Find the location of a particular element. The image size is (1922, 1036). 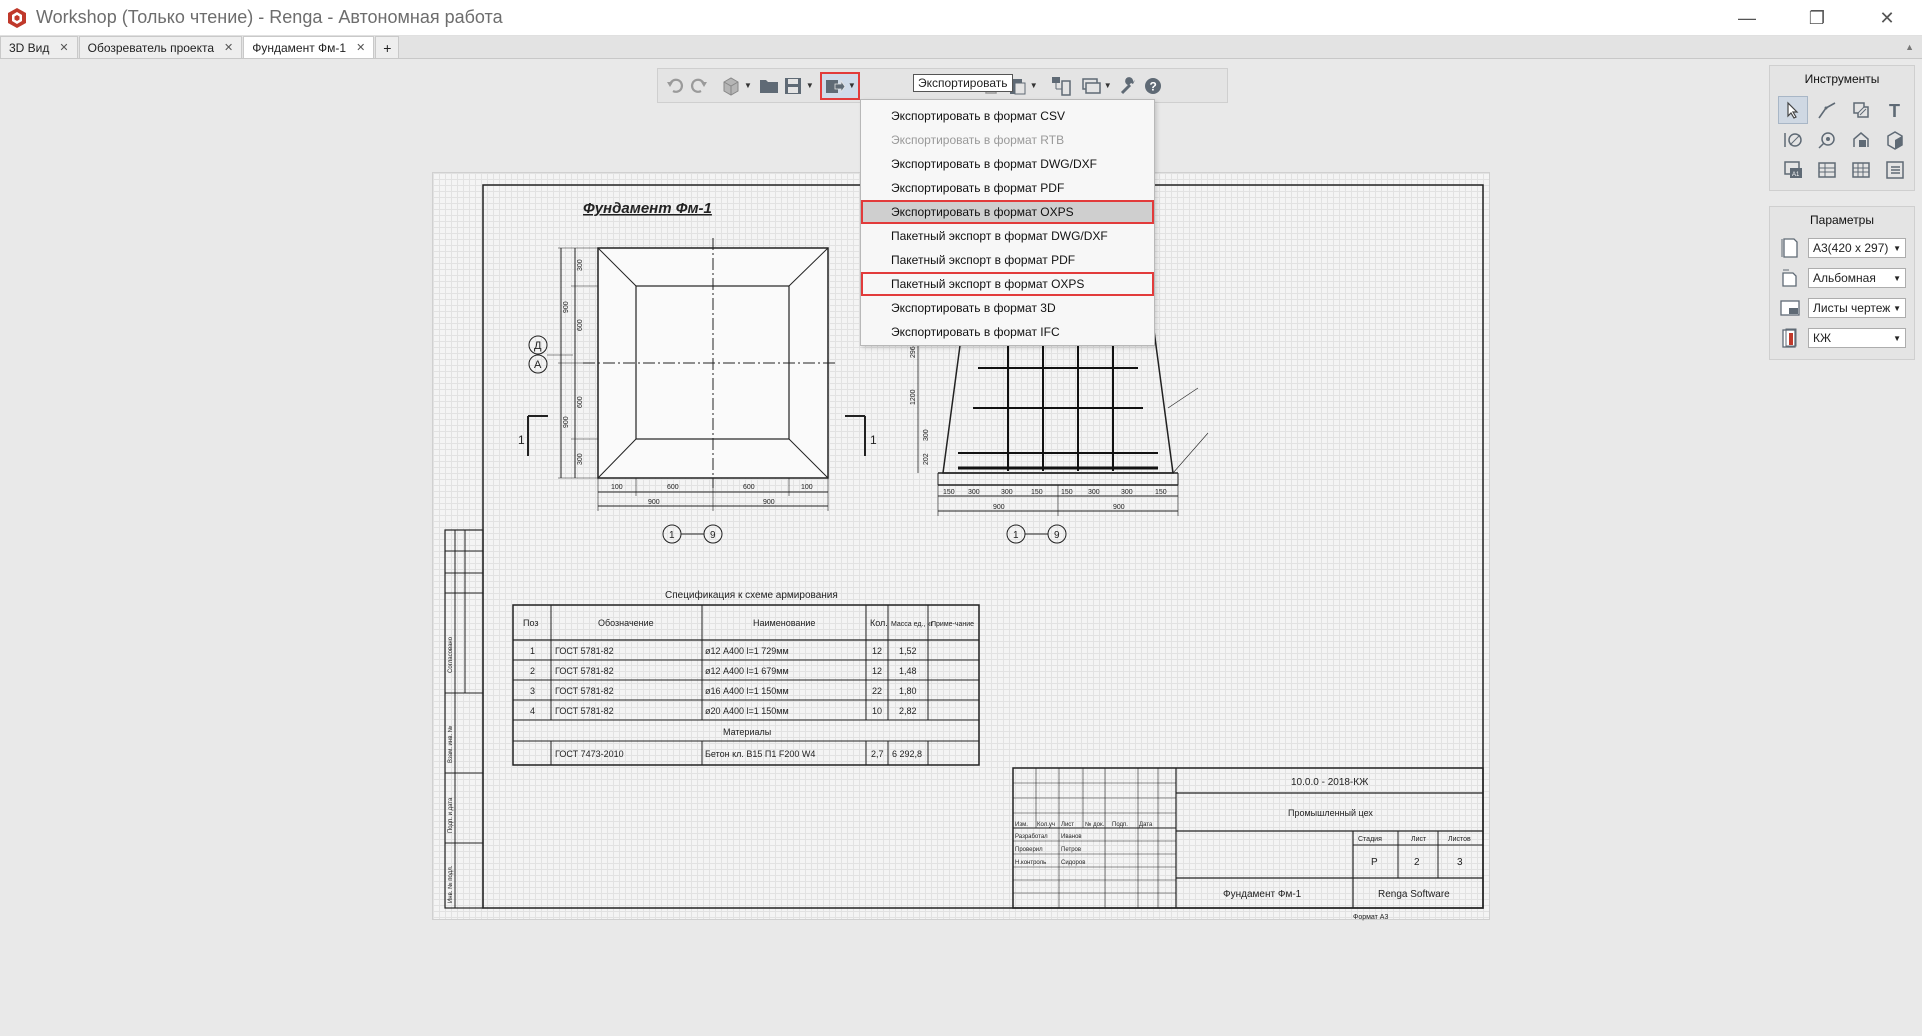

views-button is located at coordinates (1091, 86).